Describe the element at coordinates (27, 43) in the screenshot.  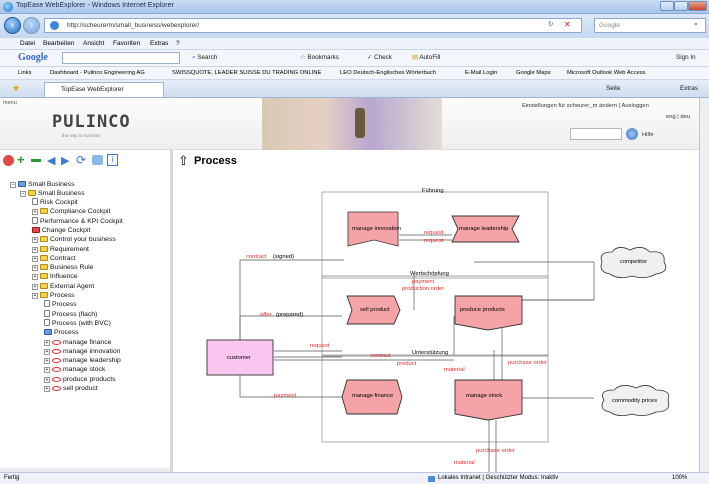
I see `menu-datei: Datei` at that location.